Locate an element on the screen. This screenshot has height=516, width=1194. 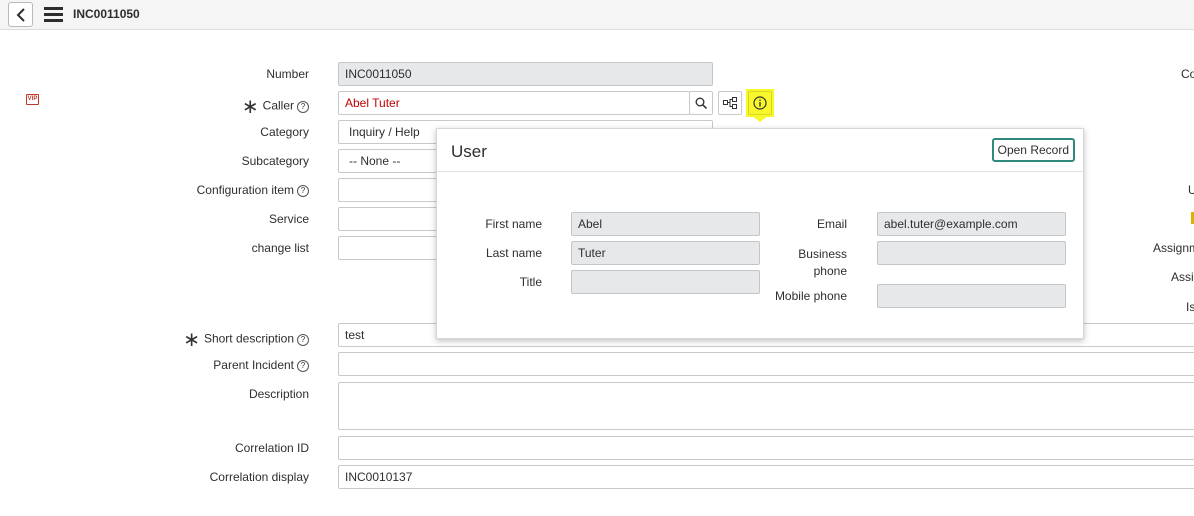
email-label: Email is located at coordinates (831, 224).